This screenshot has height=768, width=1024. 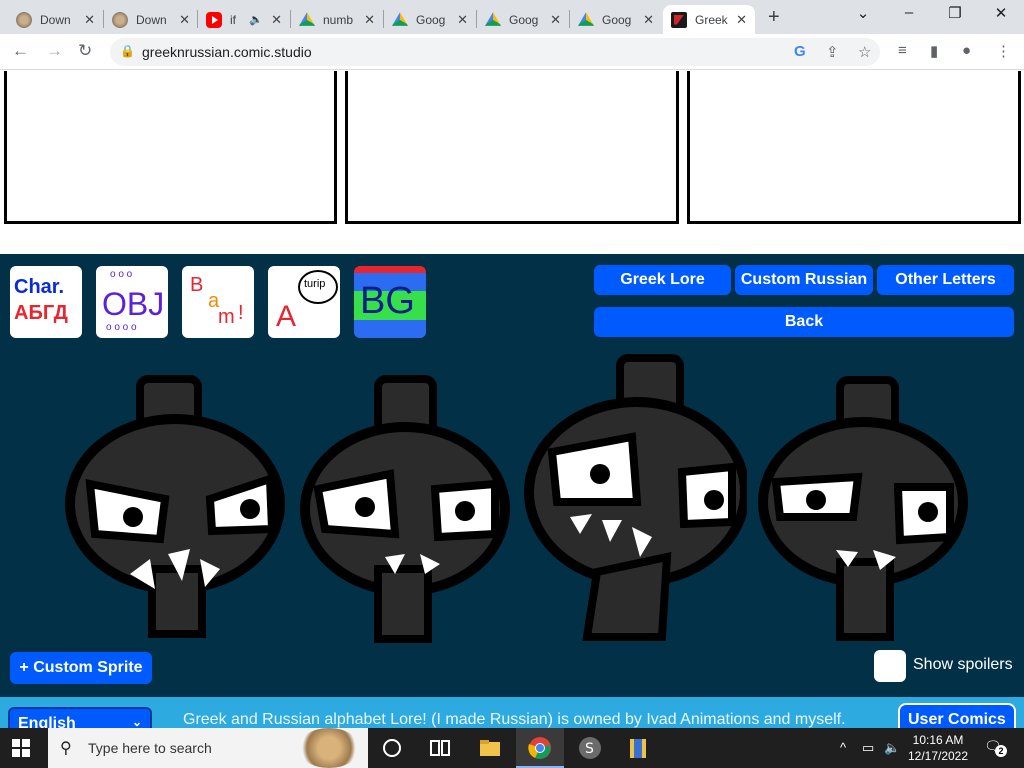 What do you see at coordinates (909, 12) in the screenshot?
I see `minimize-icon: –` at bounding box center [909, 12].